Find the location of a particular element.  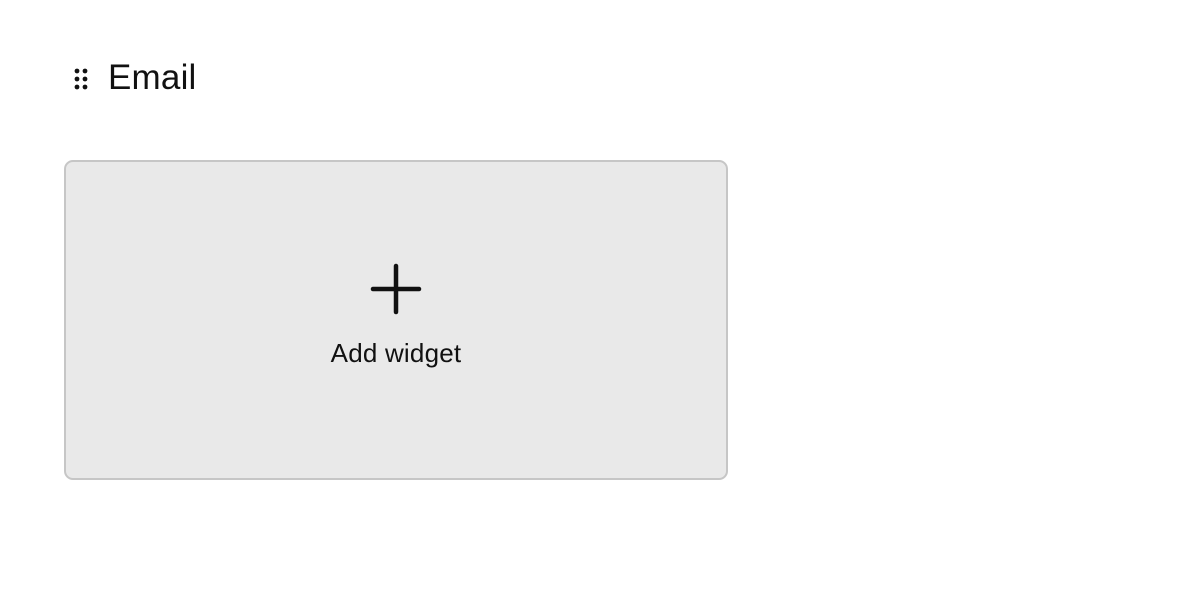

add-widget-label: Add widget is located at coordinates (396, 353).